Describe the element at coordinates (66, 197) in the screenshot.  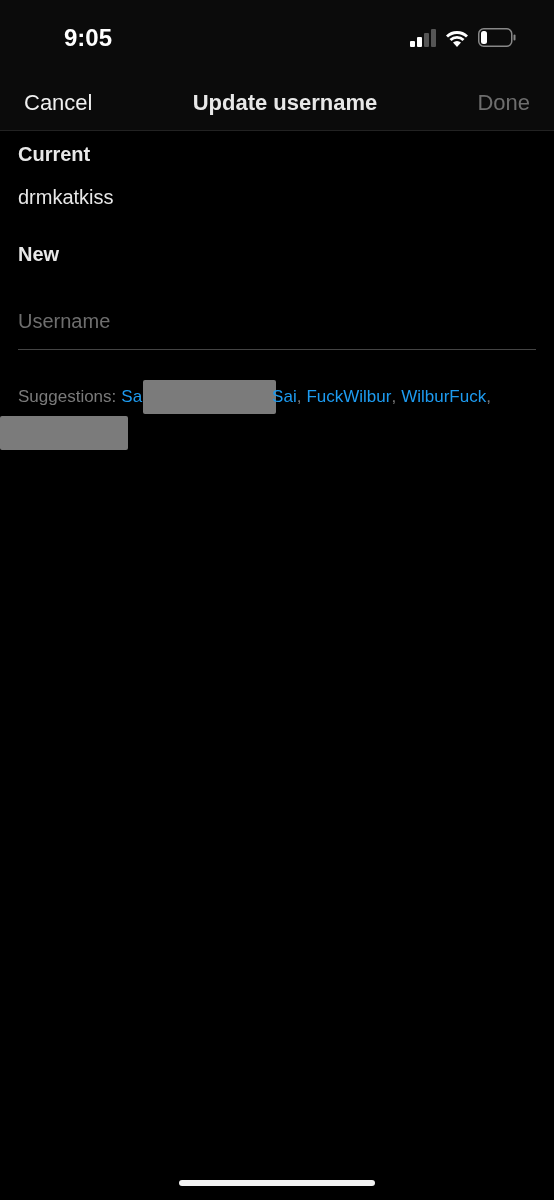
I see `current-username: drmkatkiss` at that location.